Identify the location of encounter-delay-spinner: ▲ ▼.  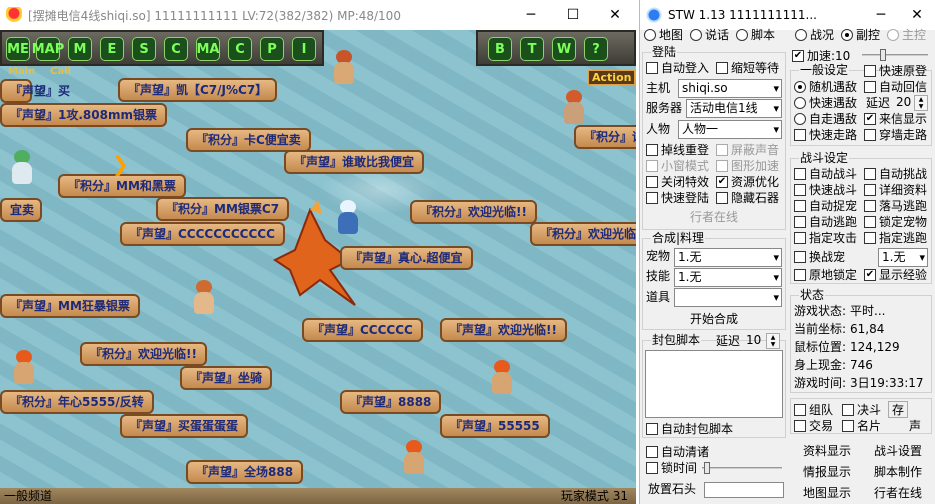
(921, 103).